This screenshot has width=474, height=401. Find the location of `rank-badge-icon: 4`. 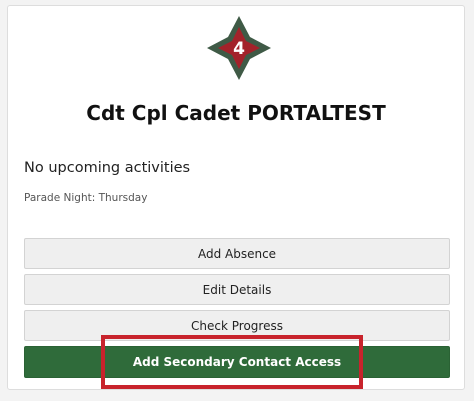

rank-badge-icon: 4 is located at coordinates (239, 48).